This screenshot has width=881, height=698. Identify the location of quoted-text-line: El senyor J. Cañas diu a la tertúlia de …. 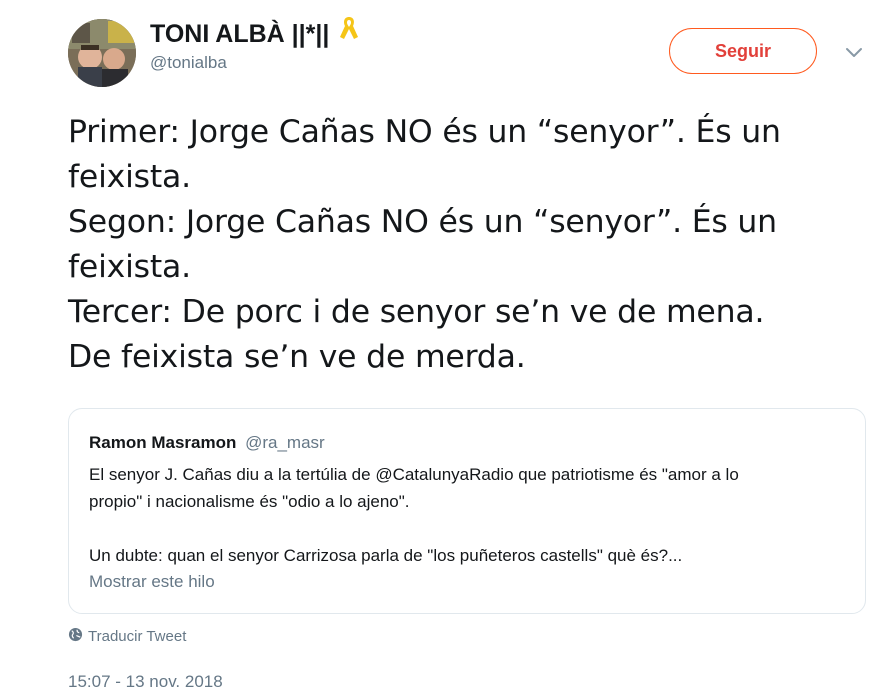
(414, 474).